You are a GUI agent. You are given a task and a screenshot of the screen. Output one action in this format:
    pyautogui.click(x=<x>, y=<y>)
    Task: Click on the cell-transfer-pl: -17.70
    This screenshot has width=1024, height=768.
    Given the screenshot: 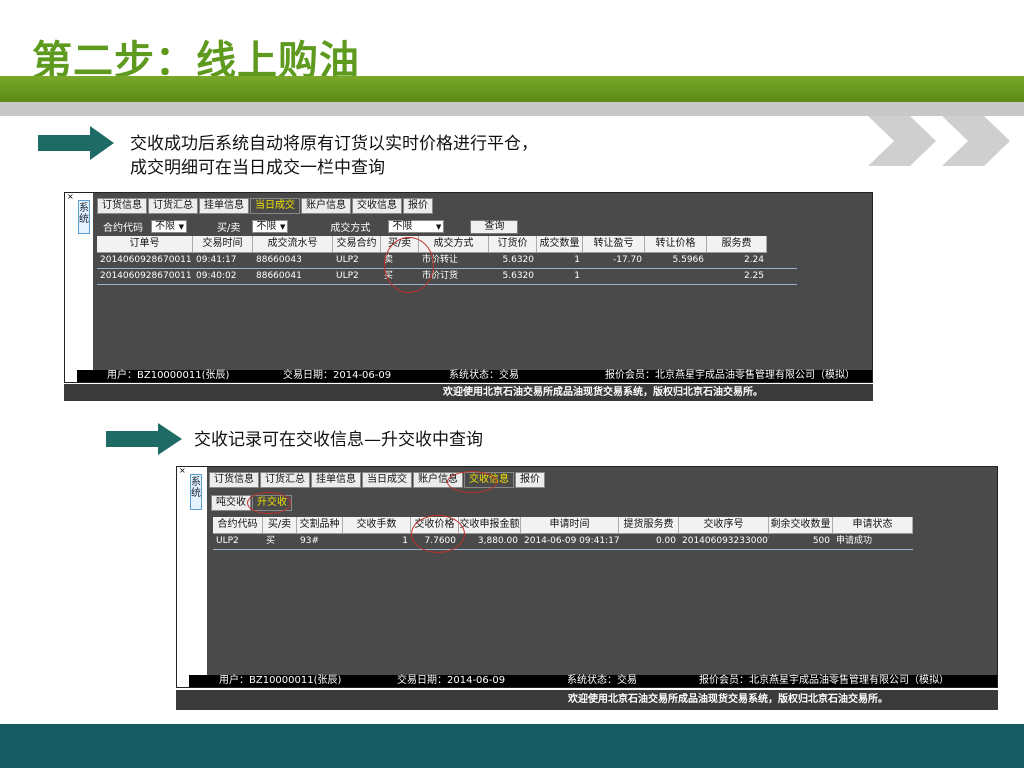 What is the action you would take?
    pyautogui.click(x=627, y=260)
    